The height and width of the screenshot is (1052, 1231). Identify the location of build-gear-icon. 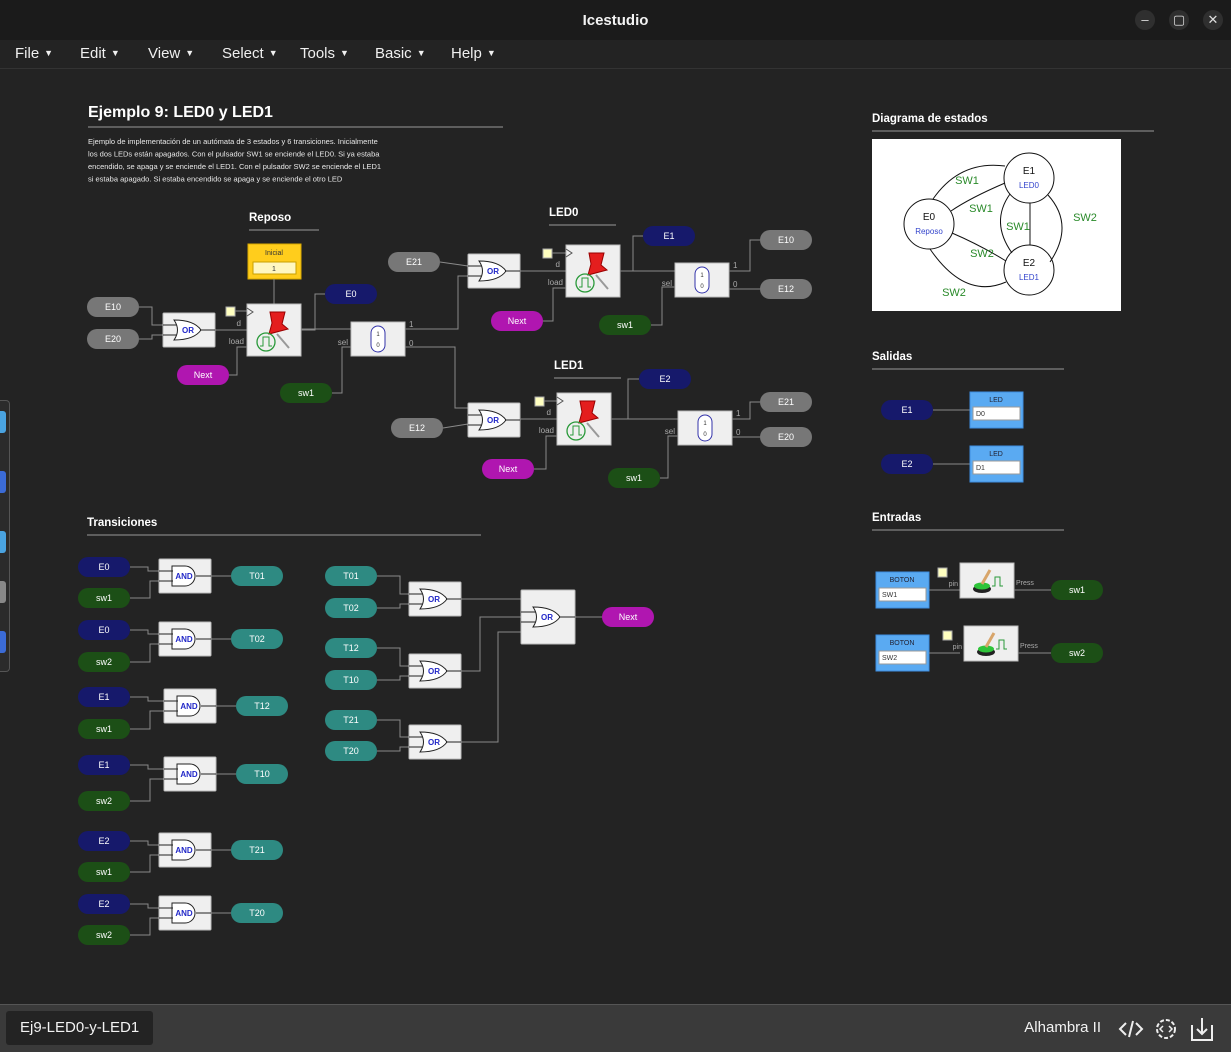
(1166, 1029).